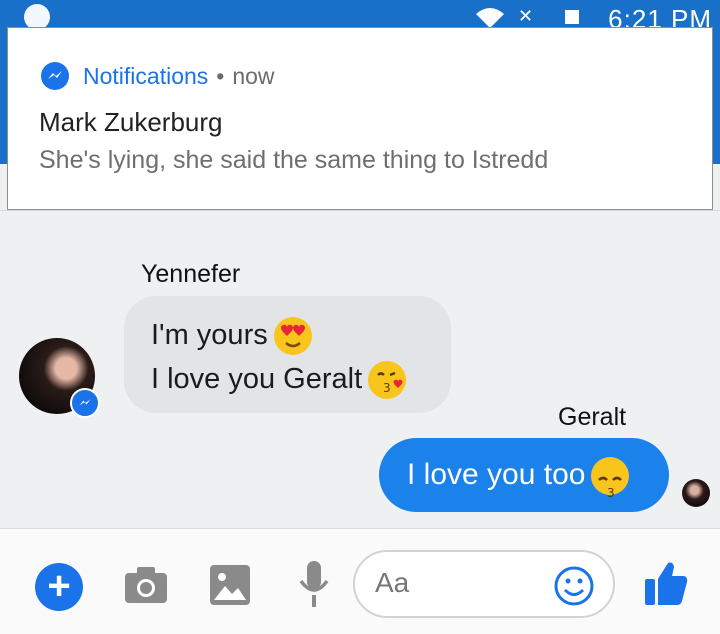 Image resolution: width=720 pixels, height=634 pixels. Describe the element at coordinates (526, 16) in the screenshot. I see `signal-icon: ✕` at that location.